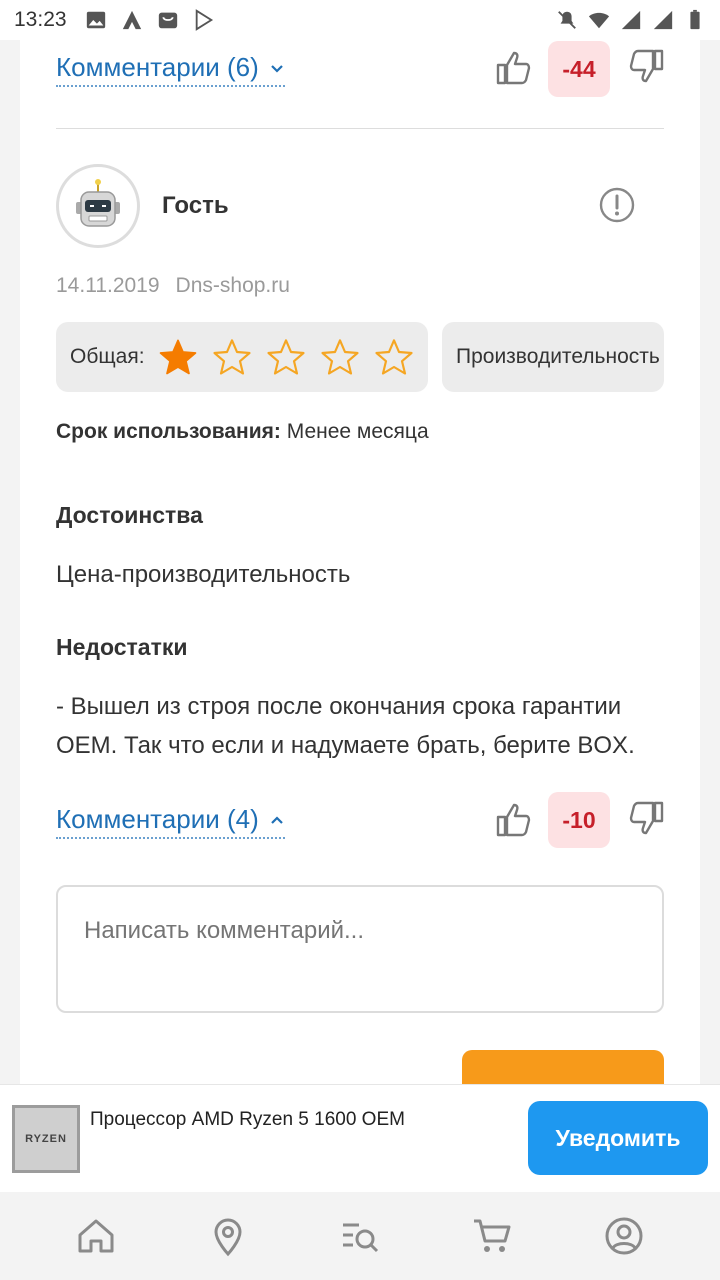 This screenshot has height=1280, width=720. I want to click on score-badge: -10, so click(579, 820).